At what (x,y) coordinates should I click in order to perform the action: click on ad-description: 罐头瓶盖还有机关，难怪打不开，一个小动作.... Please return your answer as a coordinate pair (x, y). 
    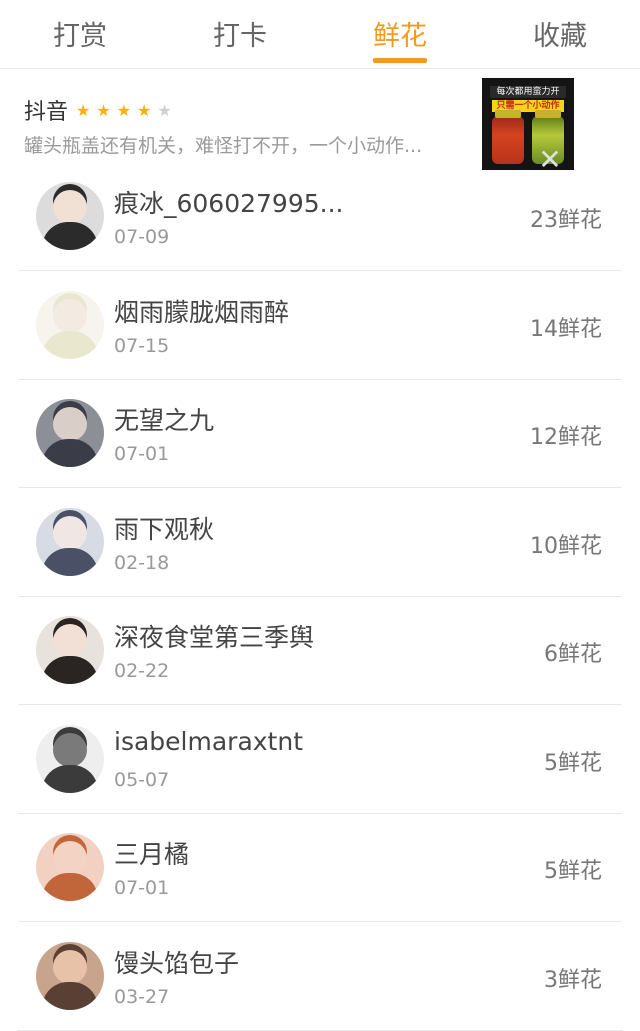
    Looking at the image, I should click on (223, 146).